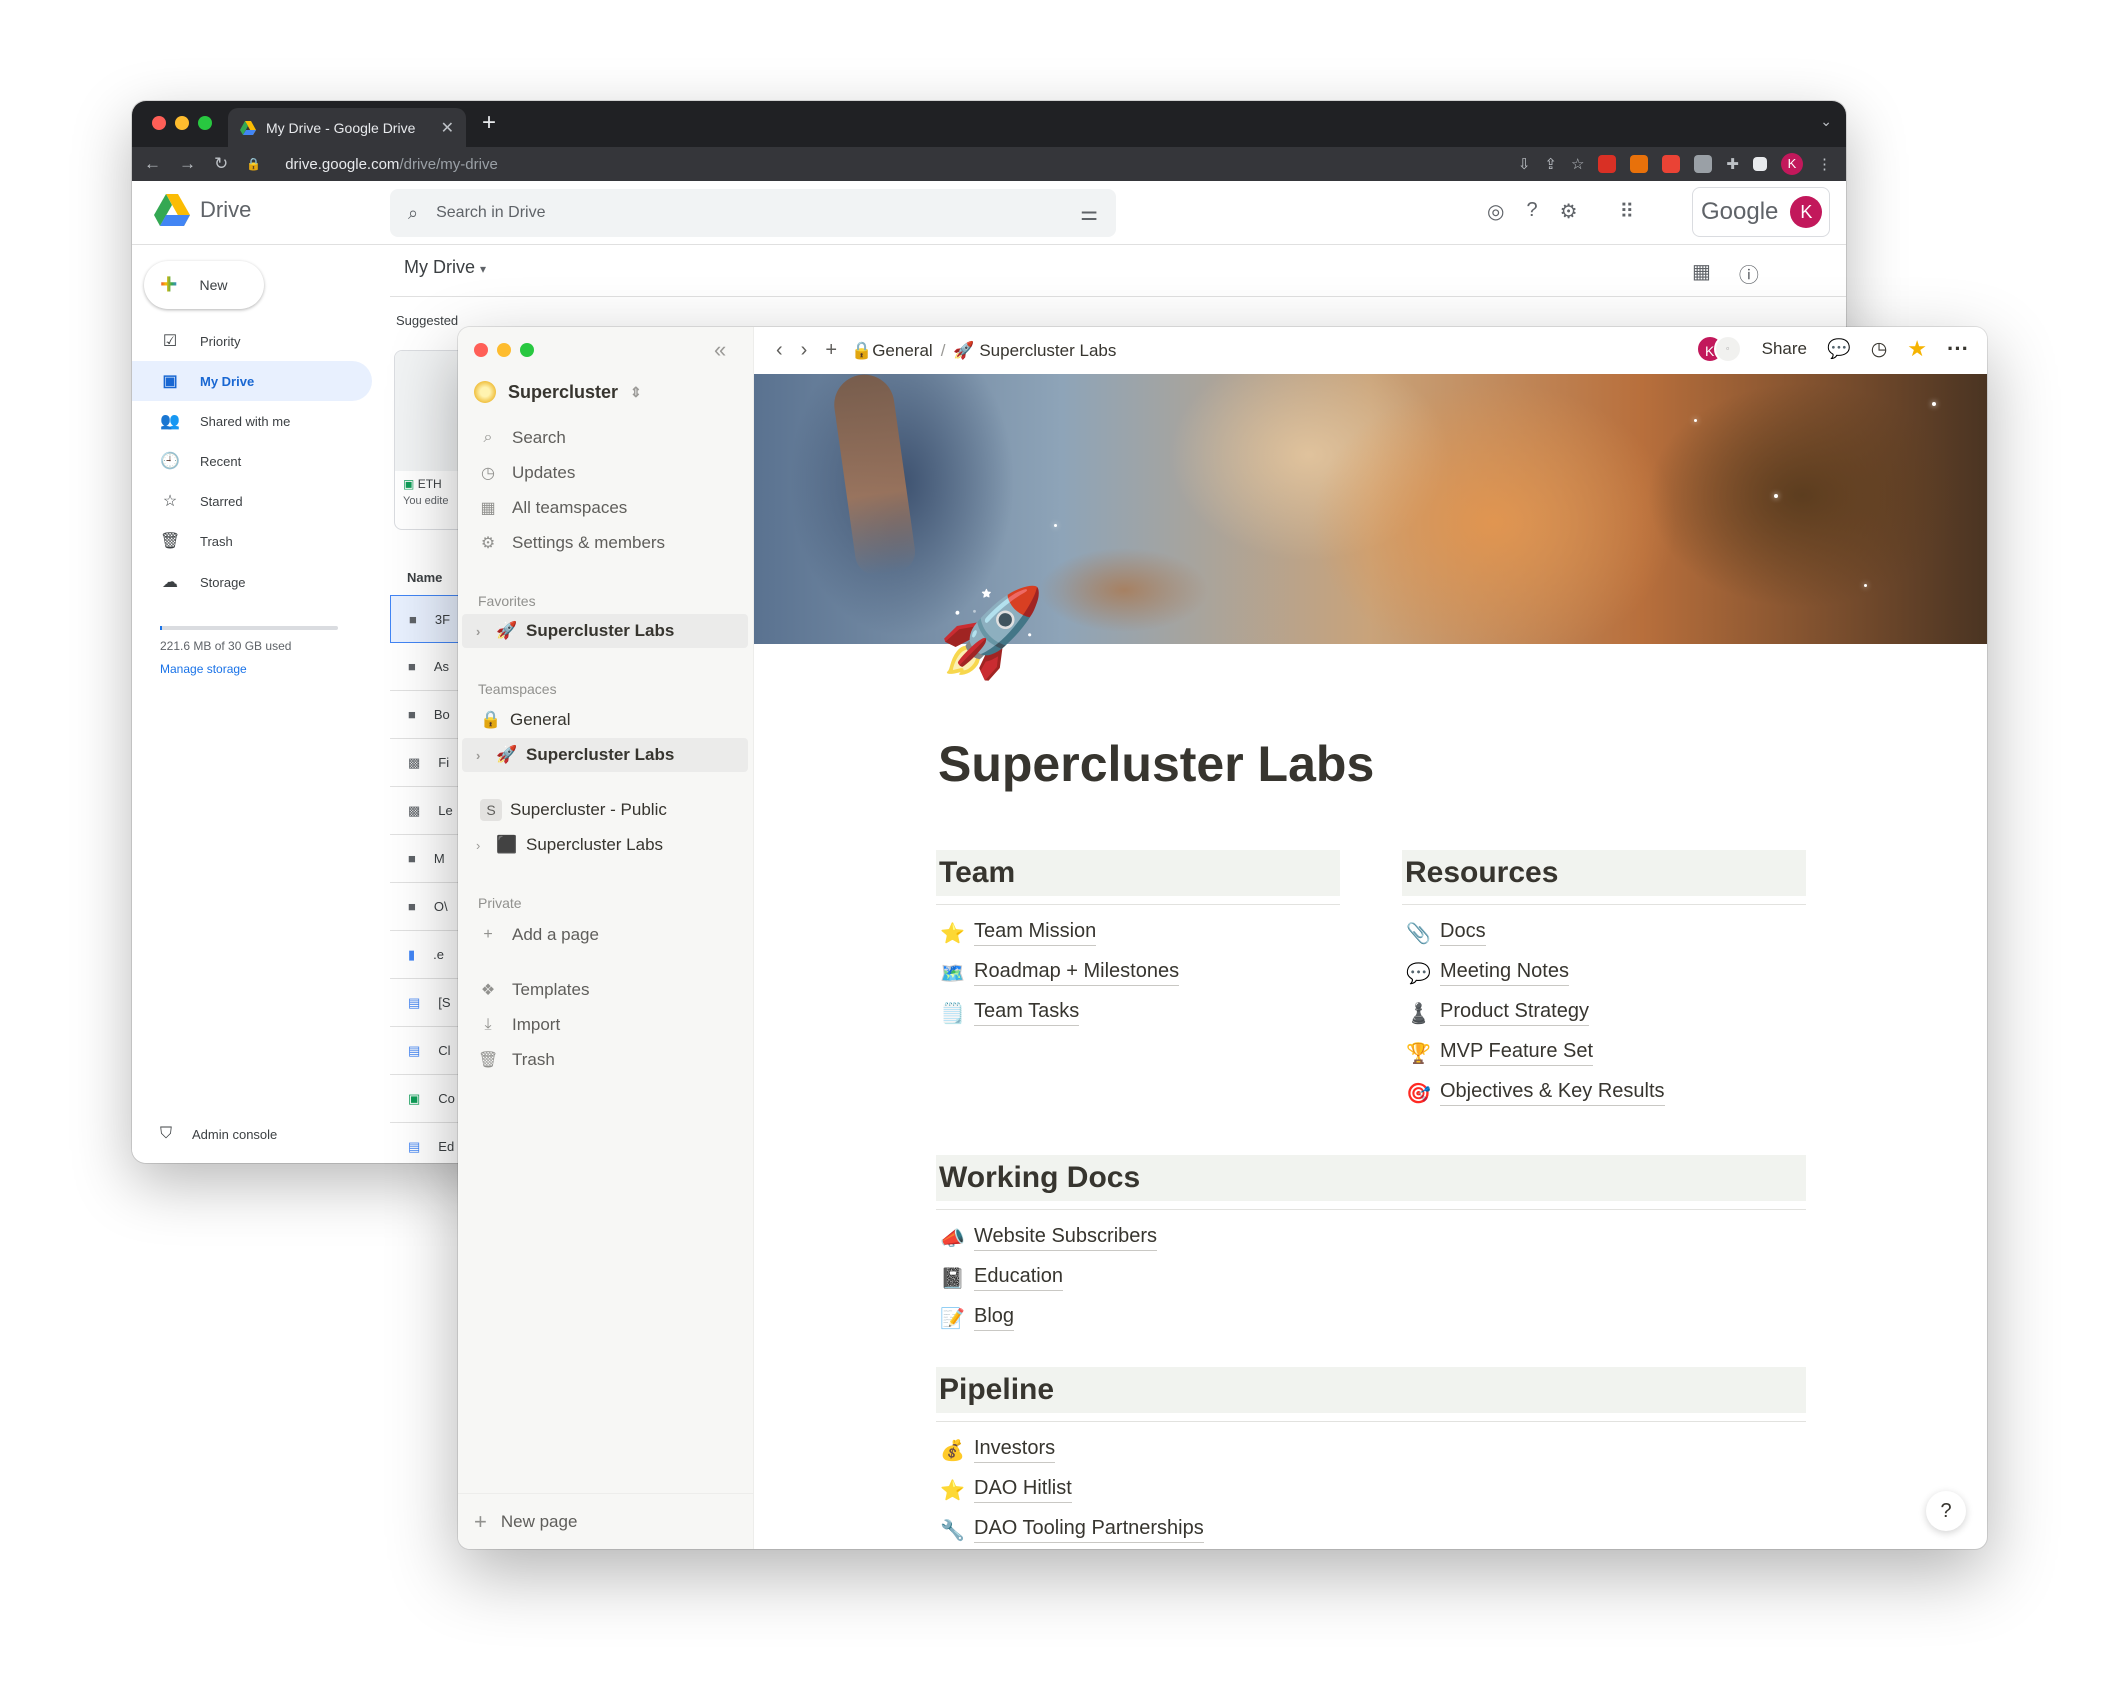 The width and height of the screenshot is (2107, 1696). I want to click on new-page-button: + New page, so click(606, 1521).